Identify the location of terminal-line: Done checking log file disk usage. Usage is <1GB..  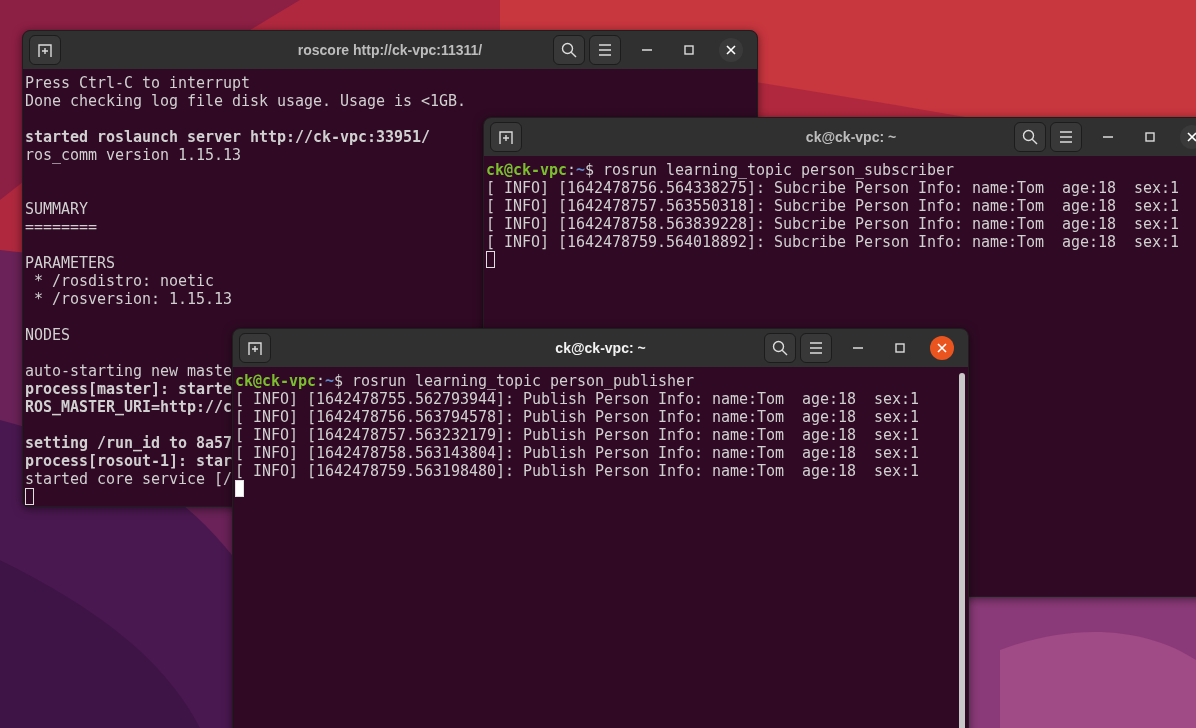
(246, 101).